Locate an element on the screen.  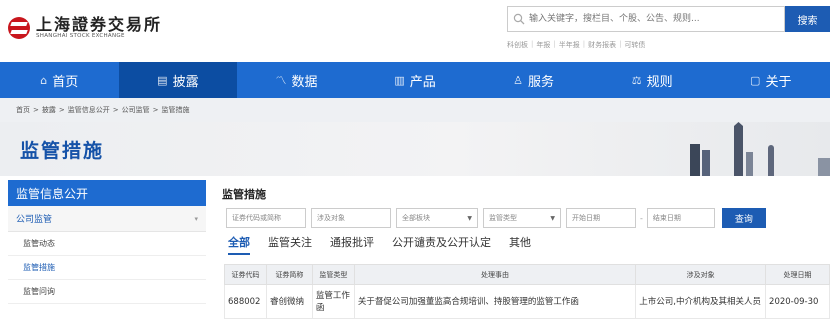
nav-label: 数据 is located at coordinates (304, 82).